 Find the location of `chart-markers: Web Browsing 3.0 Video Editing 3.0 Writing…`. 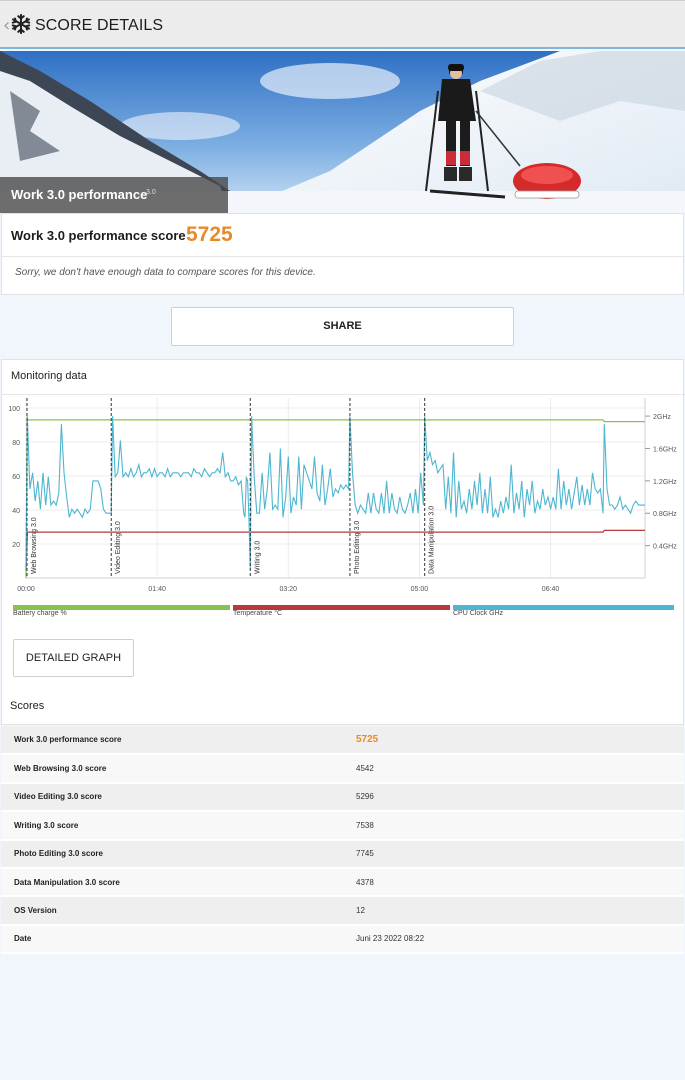

chart-markers: Web Browsing 3.0 Video Editing 3.0 Writing… is located at coordinates (231, 488).